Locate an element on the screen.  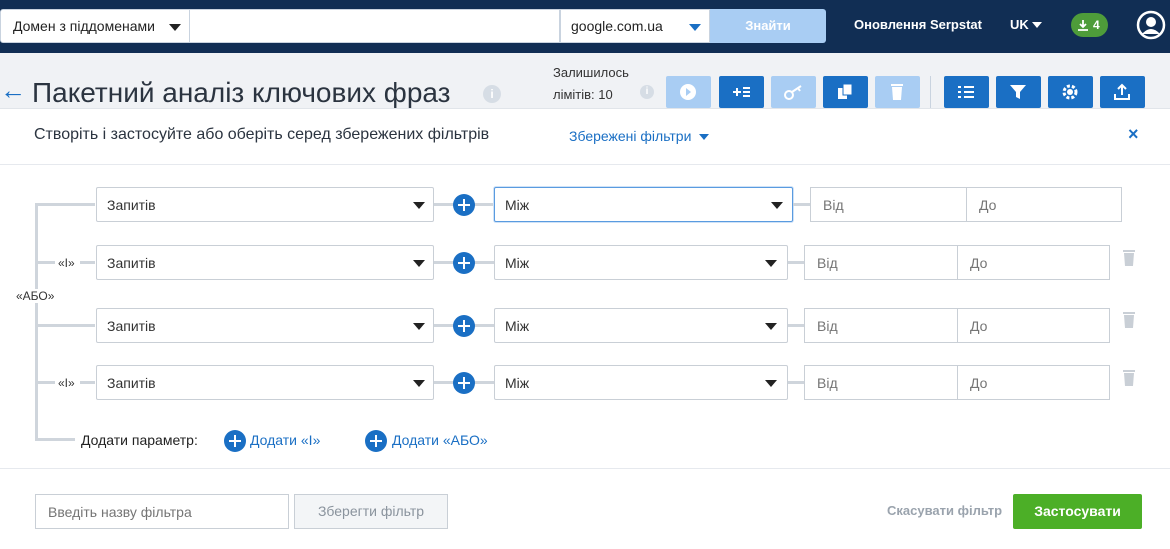
search-input is located at coordinates (375, 26).